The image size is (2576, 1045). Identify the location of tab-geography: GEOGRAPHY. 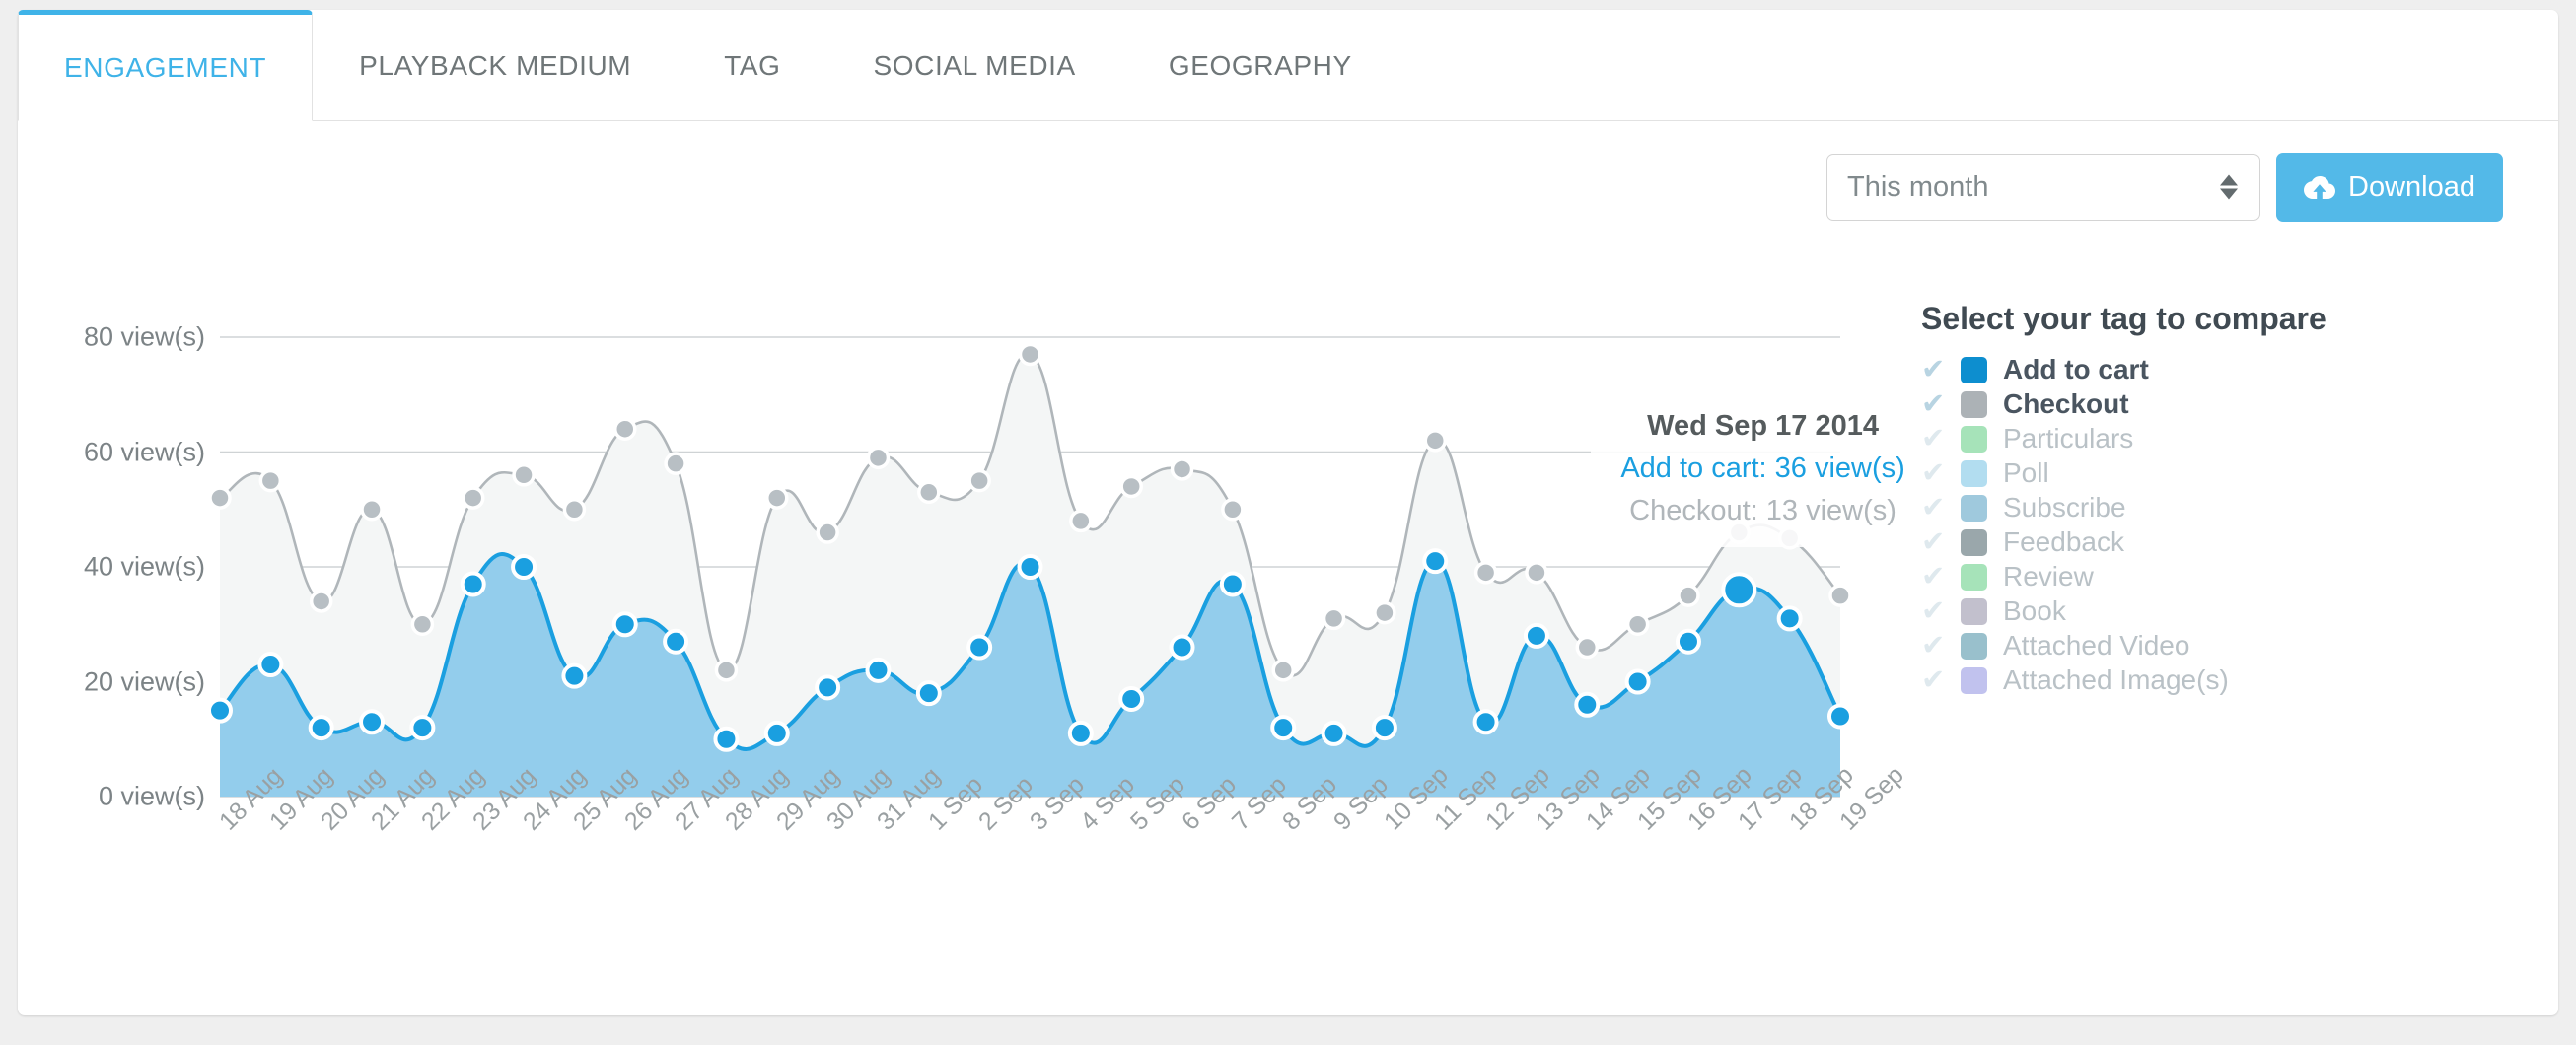
(1260, 65).